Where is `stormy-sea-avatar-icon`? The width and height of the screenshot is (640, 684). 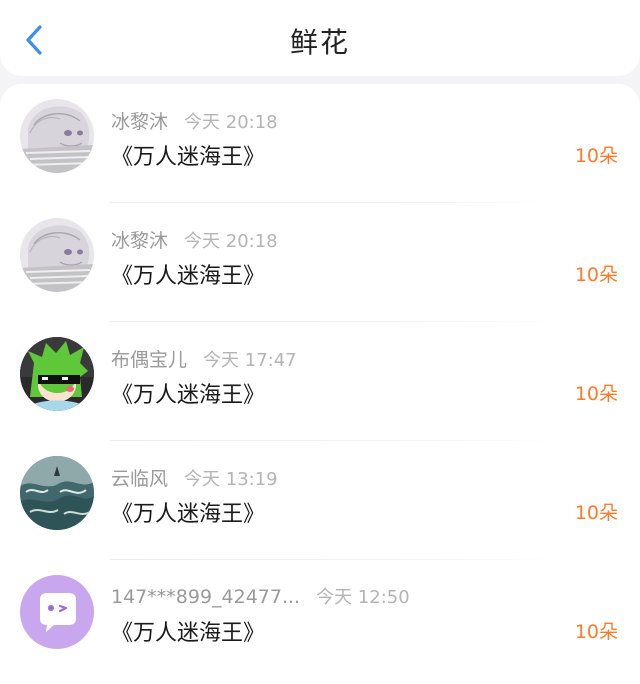 stormy-sea-avatar-icon is located at coordinates (57, 493).